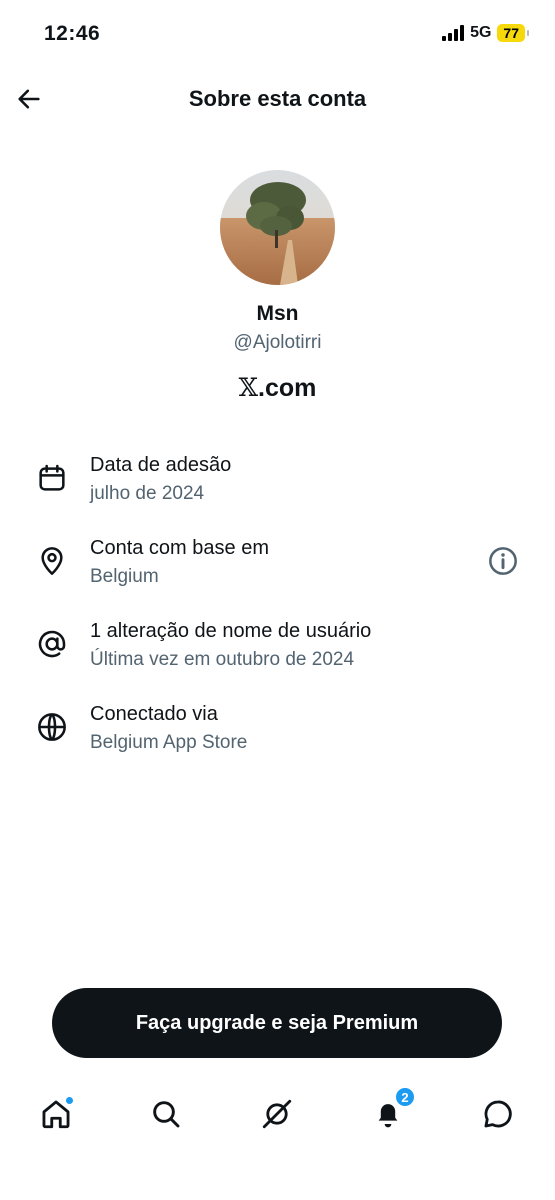 The height and width of the screenshot is (1200, 555). I want to click on tab-search, so click(166, 1114).